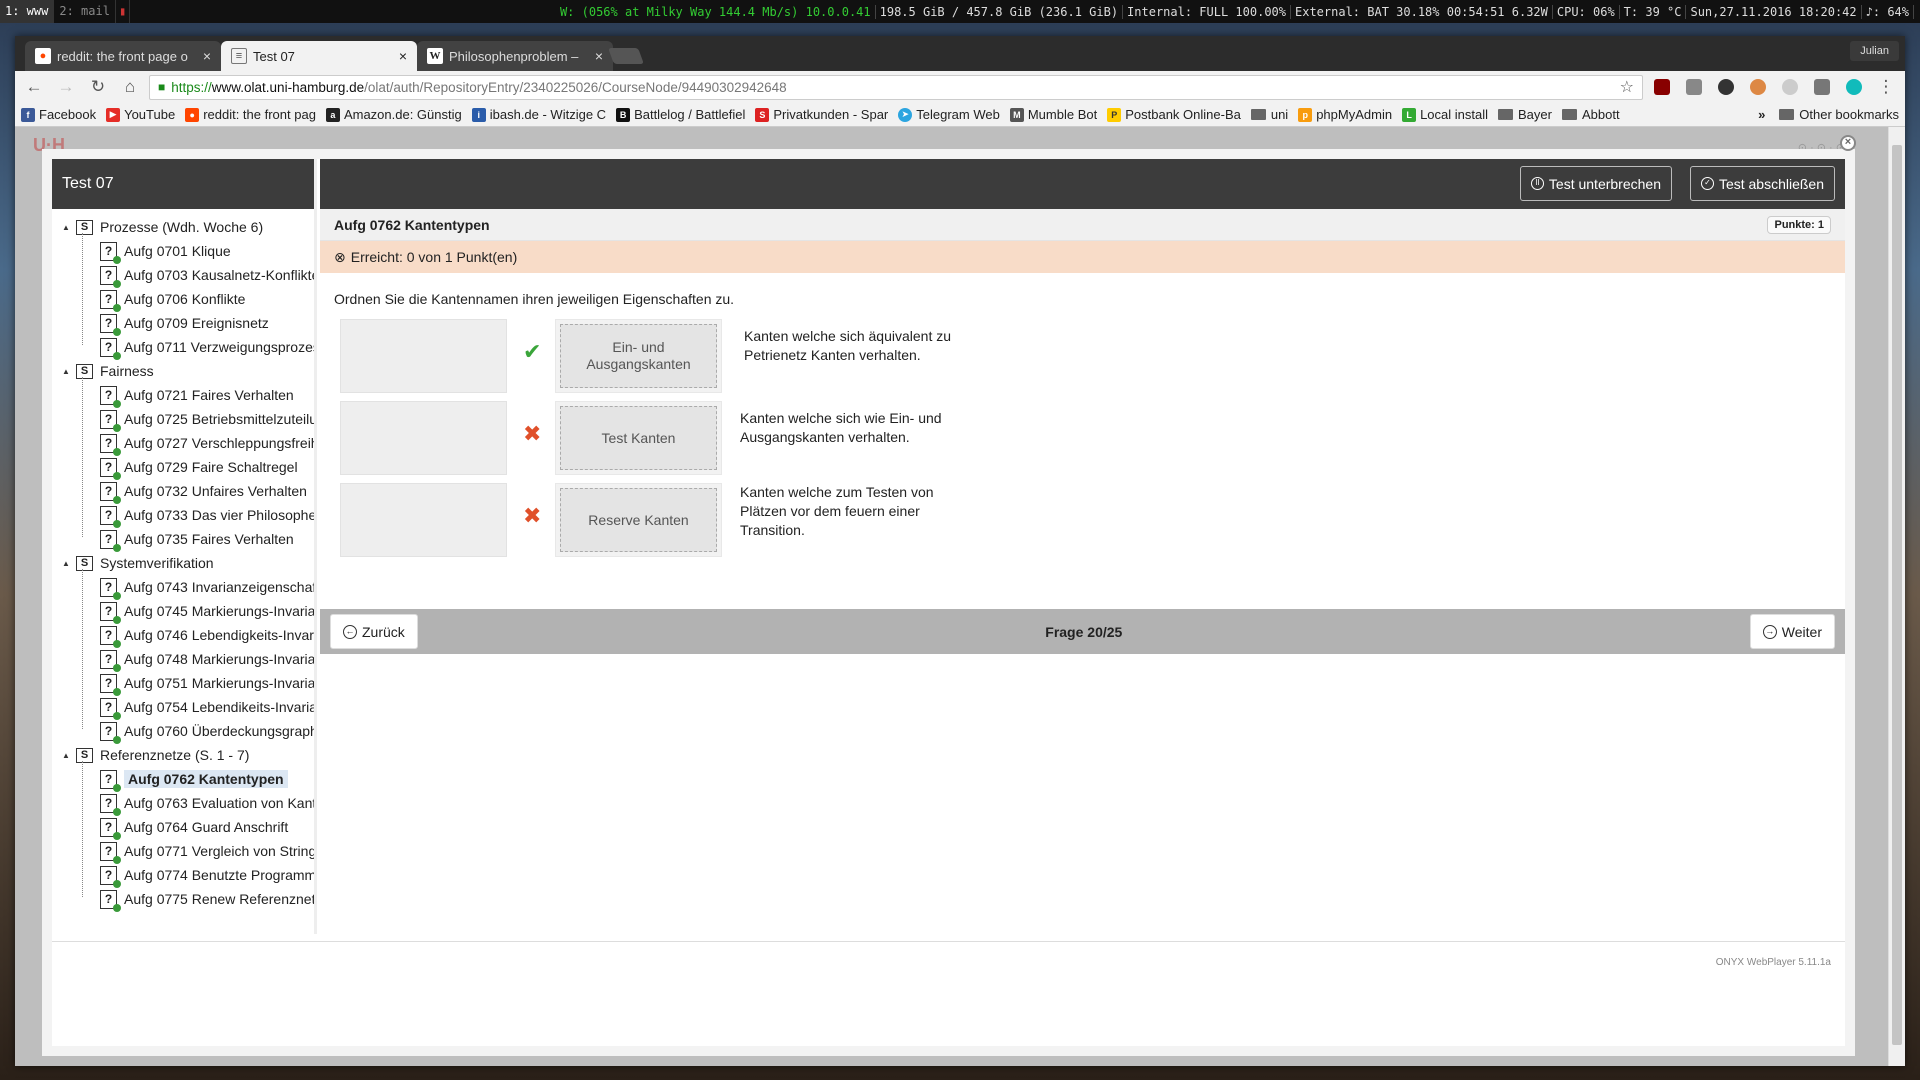 This screenshot has height=1080, width=1920. Describe the element at coordinates (1848, 143) in the screenshot. I see `close-modal-icon: ×` at that location.